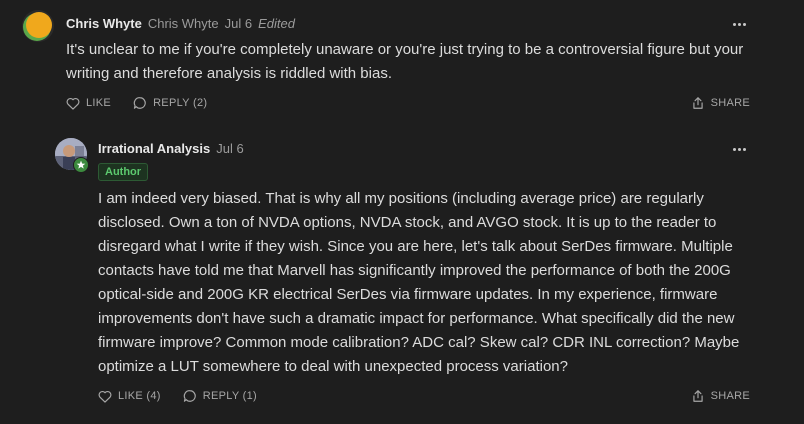 The image size is (804, 424). What do you see at coordinates (81, 165) in the screenshot?
I see `star-icon` at bounding box center [81, 165].